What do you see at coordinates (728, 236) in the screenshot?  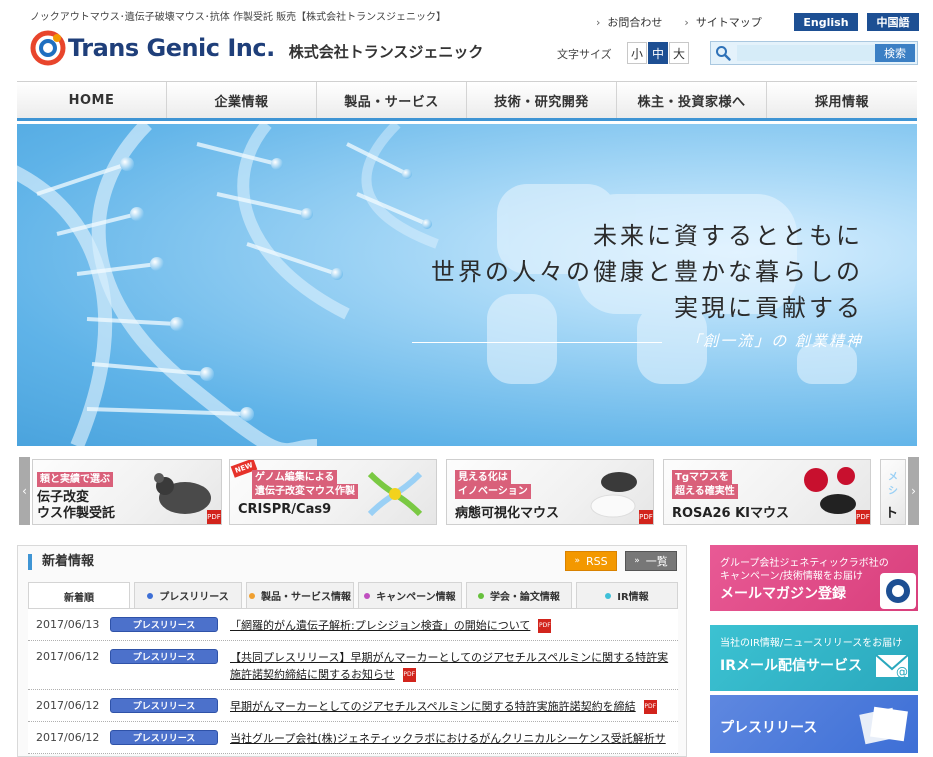 I see `hero-line-1: 未来に資するとともに` at bounding box center [728, 236].